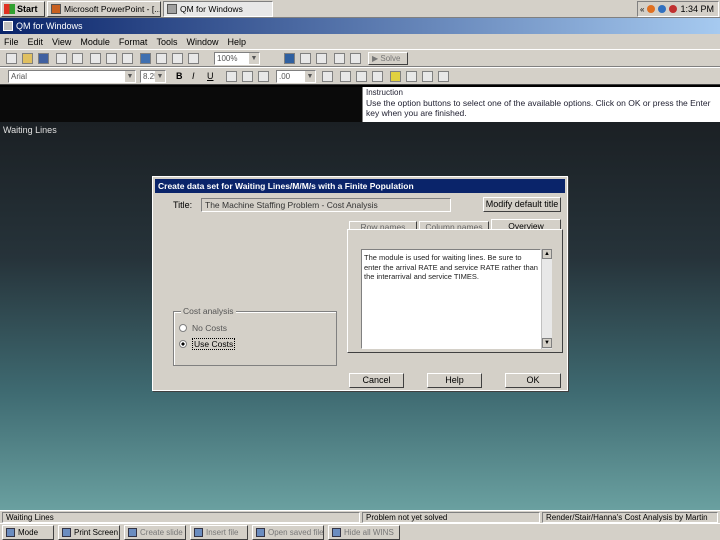  I want to click on gridlines-icon, so click(443, 76).